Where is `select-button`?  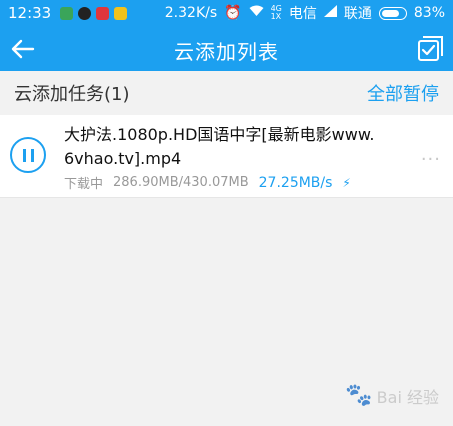
select-button is located at coordinates (431, 48).